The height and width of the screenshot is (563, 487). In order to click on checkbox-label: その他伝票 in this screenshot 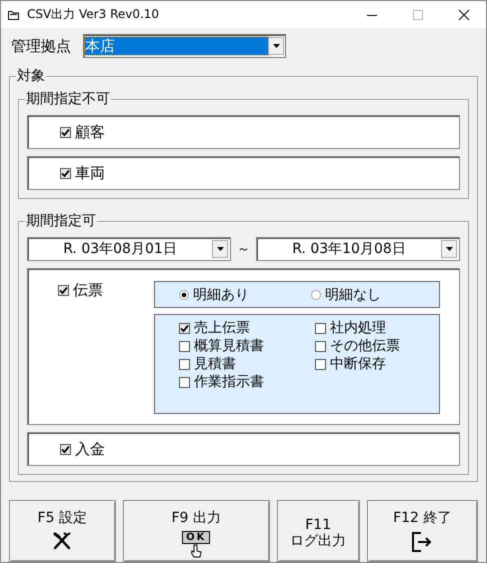, I will do `click(365, 346)`.